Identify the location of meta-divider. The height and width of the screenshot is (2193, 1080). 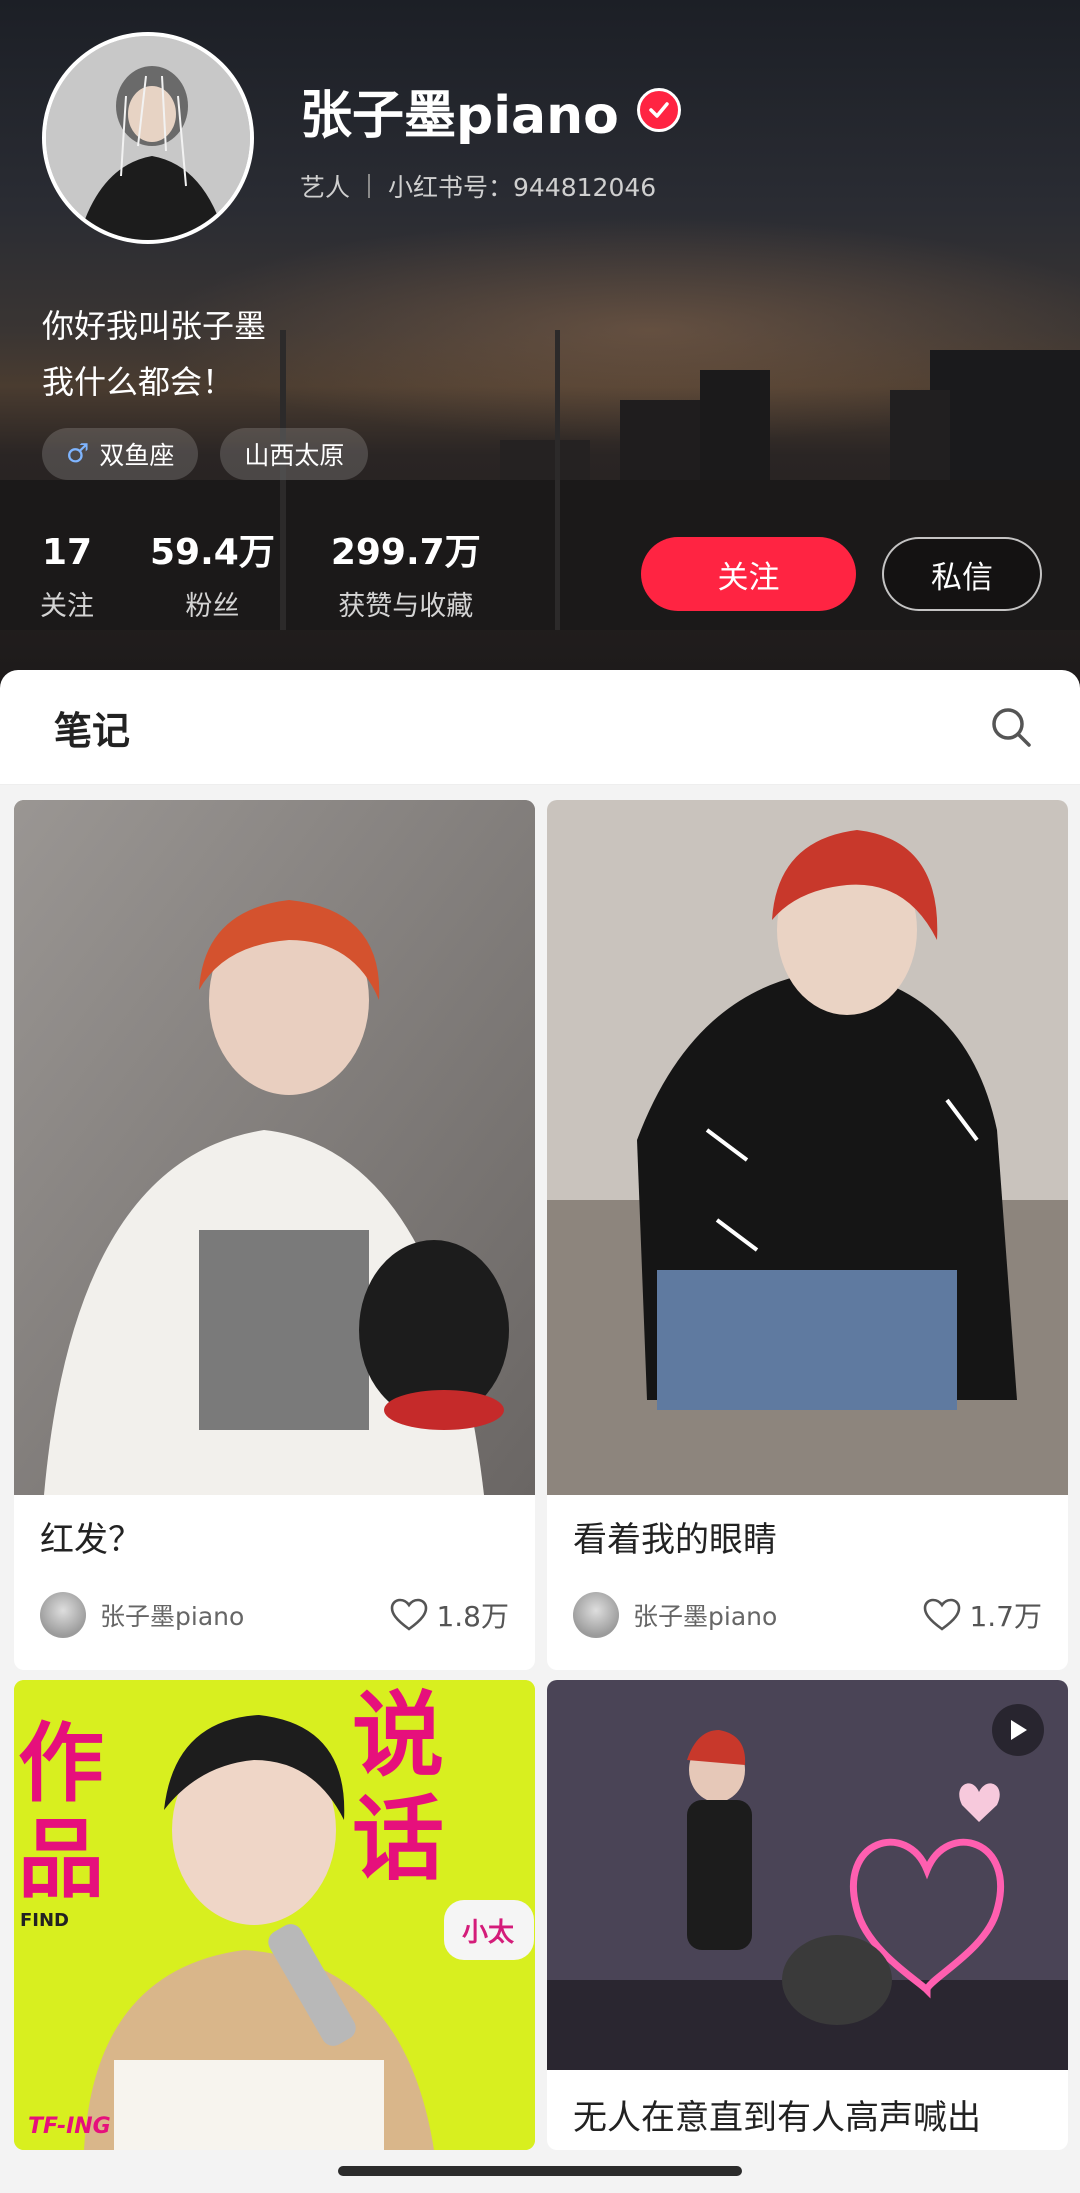
(369, 186).